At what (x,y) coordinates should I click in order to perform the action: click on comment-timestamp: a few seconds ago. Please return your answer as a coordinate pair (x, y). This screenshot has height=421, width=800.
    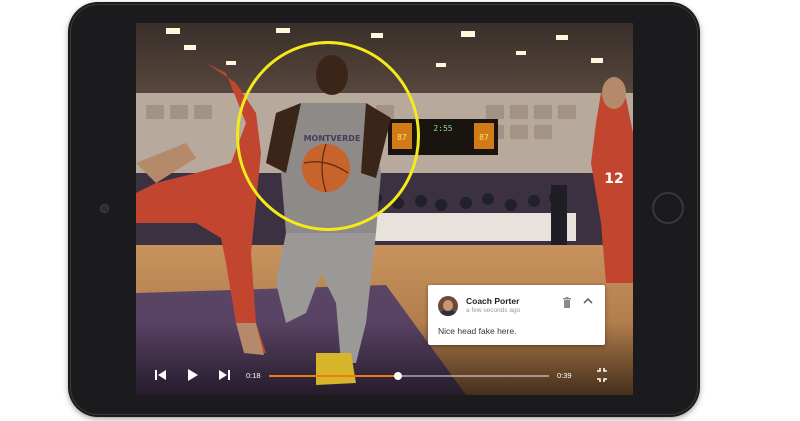
    Looking at the image, I should click on (493, 310).